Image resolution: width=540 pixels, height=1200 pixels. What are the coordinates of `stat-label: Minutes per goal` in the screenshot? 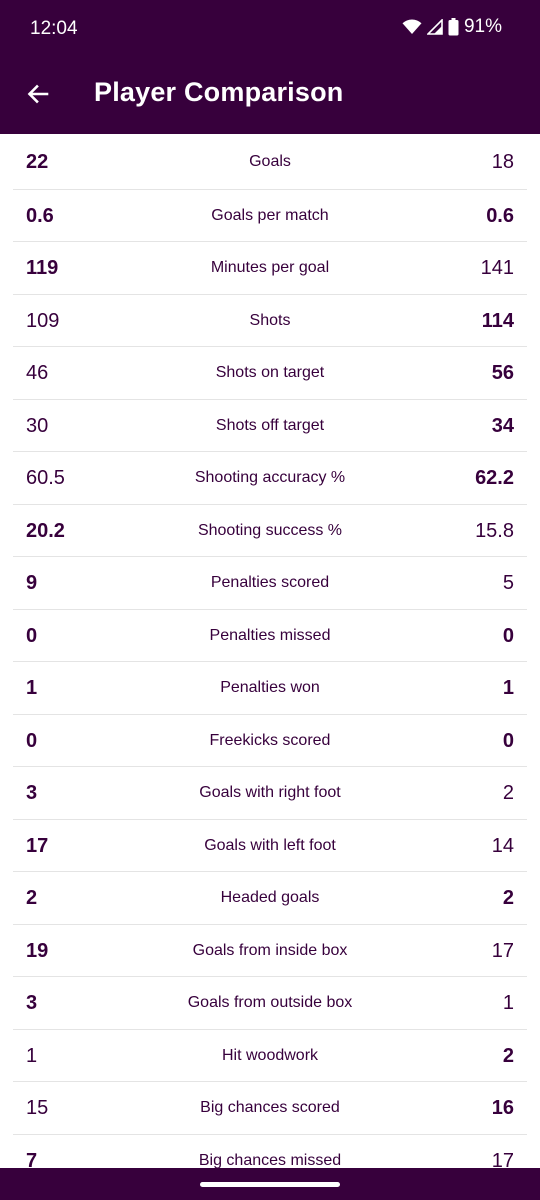 It's located at (270, 267).